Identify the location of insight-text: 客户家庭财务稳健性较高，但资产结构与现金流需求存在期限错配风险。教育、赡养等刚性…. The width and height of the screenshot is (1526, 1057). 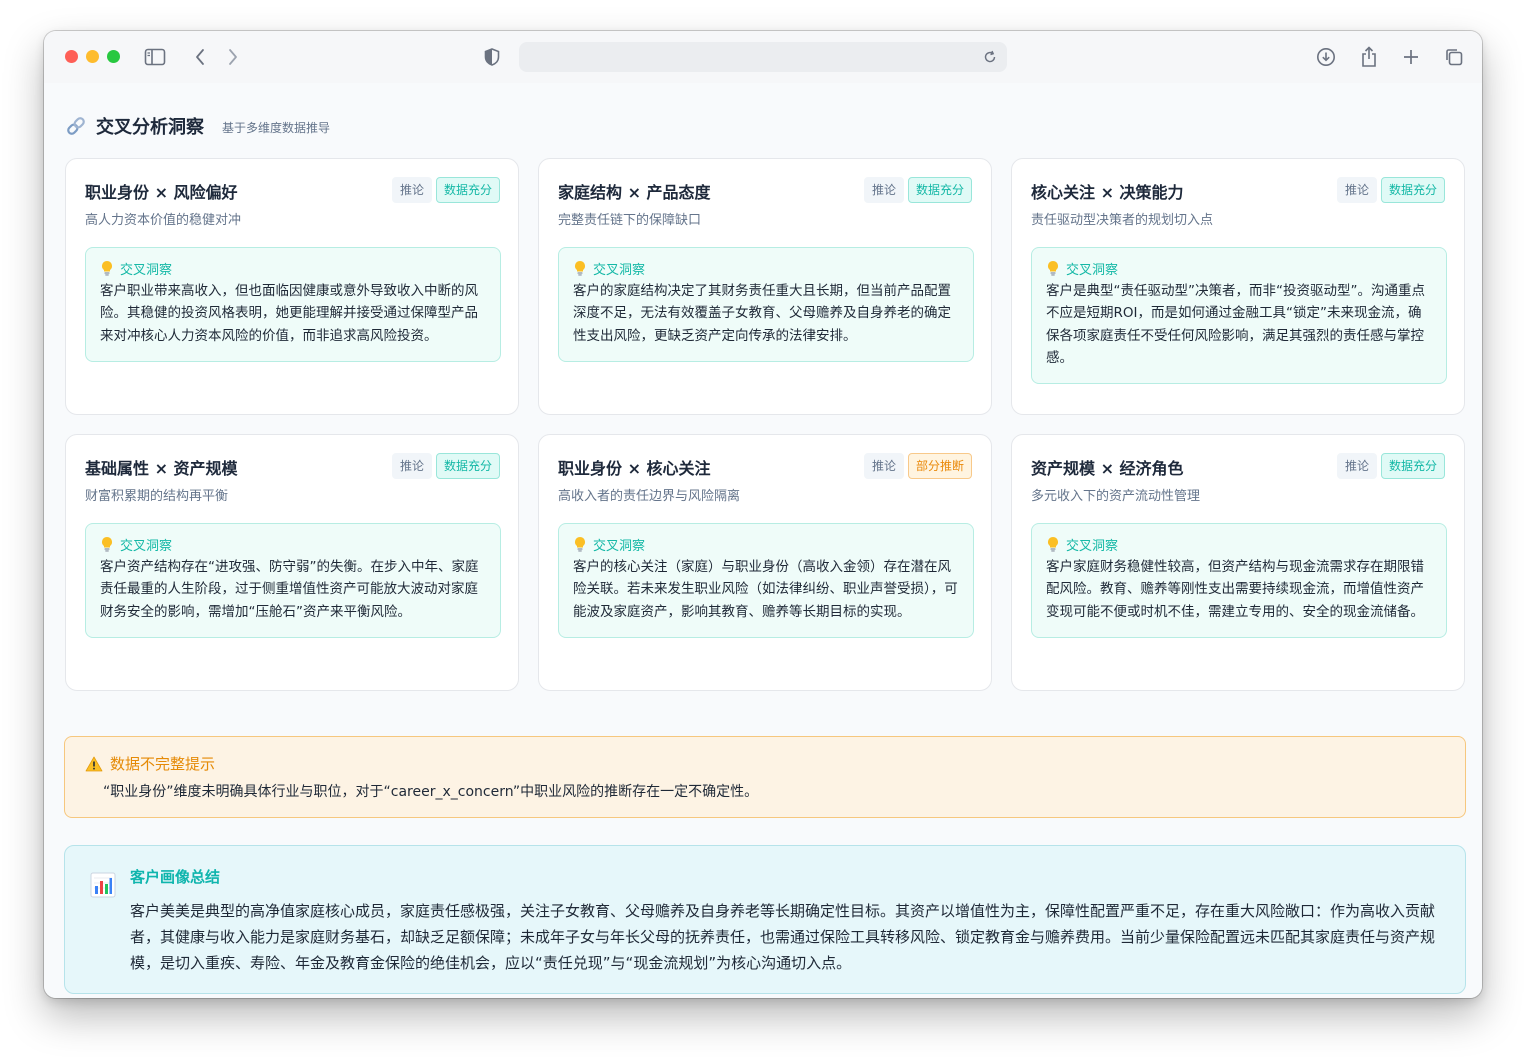
(1235, 589).